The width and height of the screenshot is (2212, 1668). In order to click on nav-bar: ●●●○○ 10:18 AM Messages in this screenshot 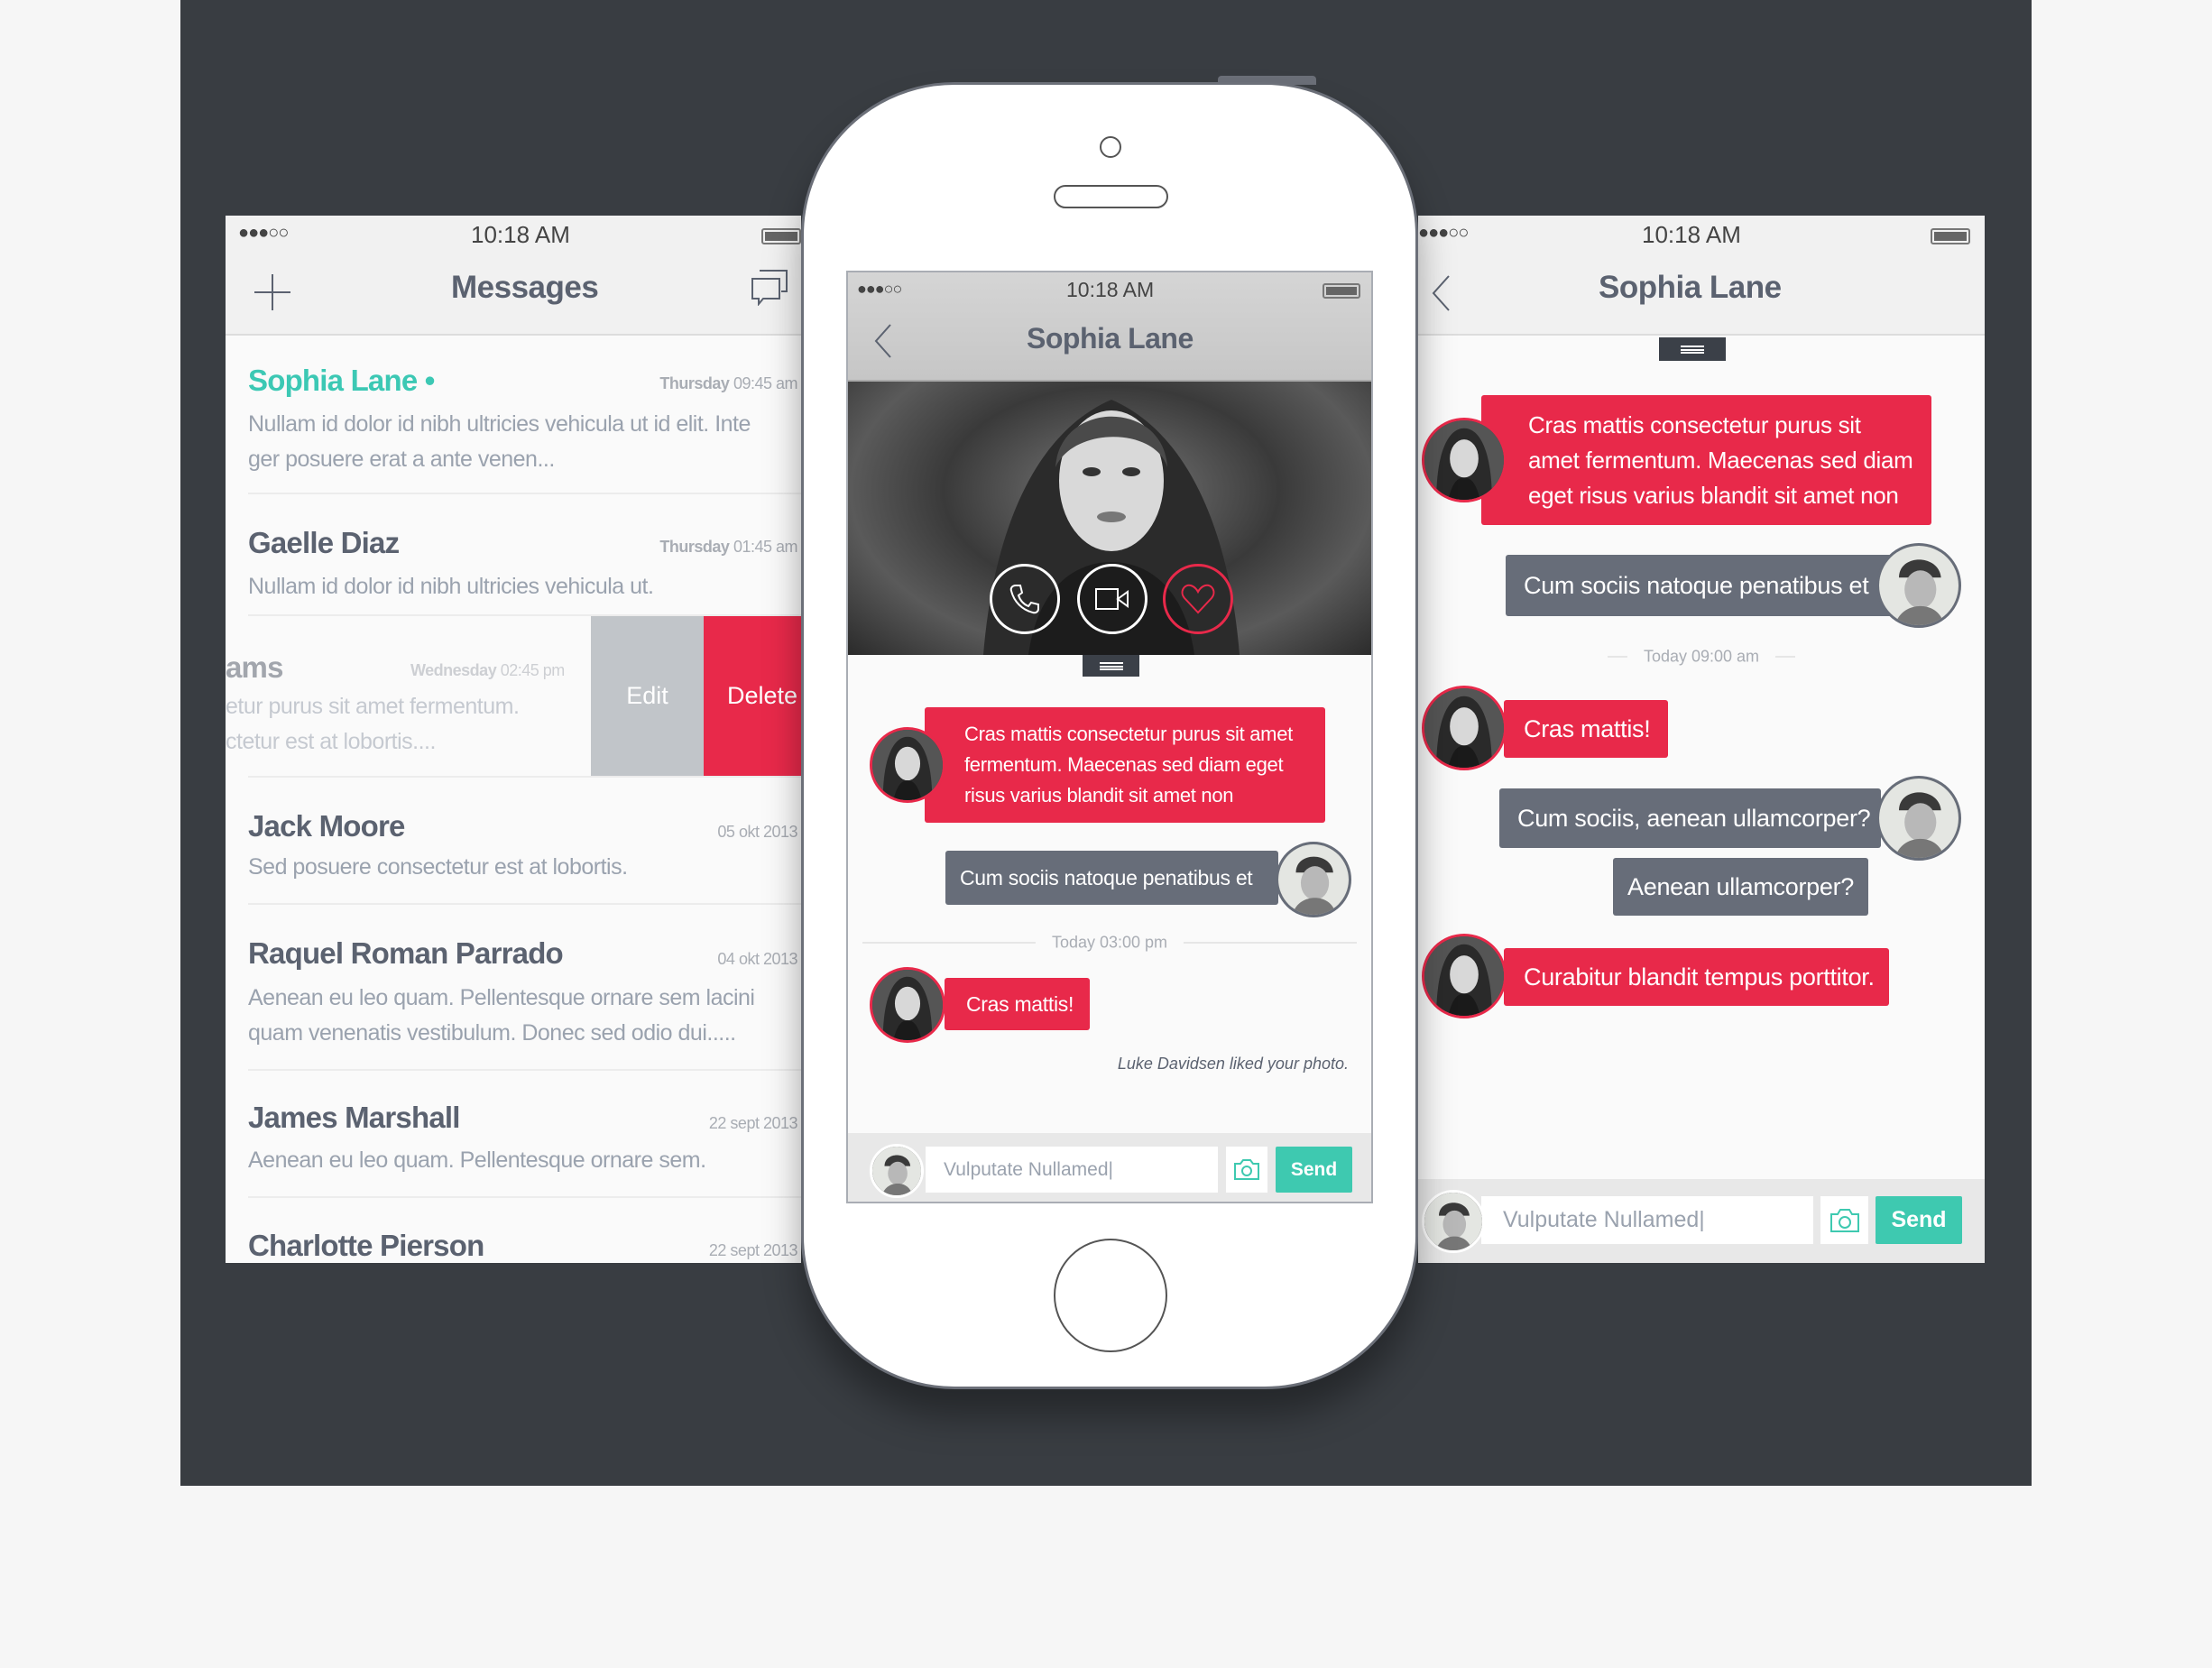, I will do `click(513, 276)`.